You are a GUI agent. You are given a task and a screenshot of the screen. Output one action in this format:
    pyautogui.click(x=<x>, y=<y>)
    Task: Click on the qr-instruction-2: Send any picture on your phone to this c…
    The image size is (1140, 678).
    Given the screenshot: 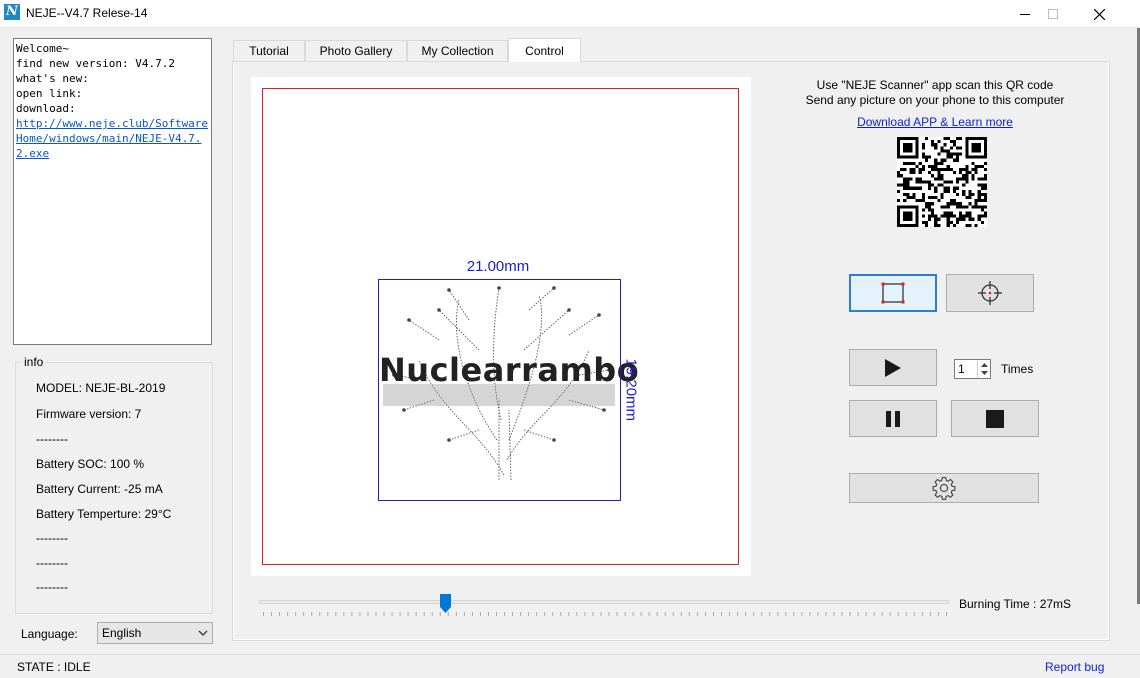 What is the action you would take?
    pyautogui.click(x=935, y=100)
    